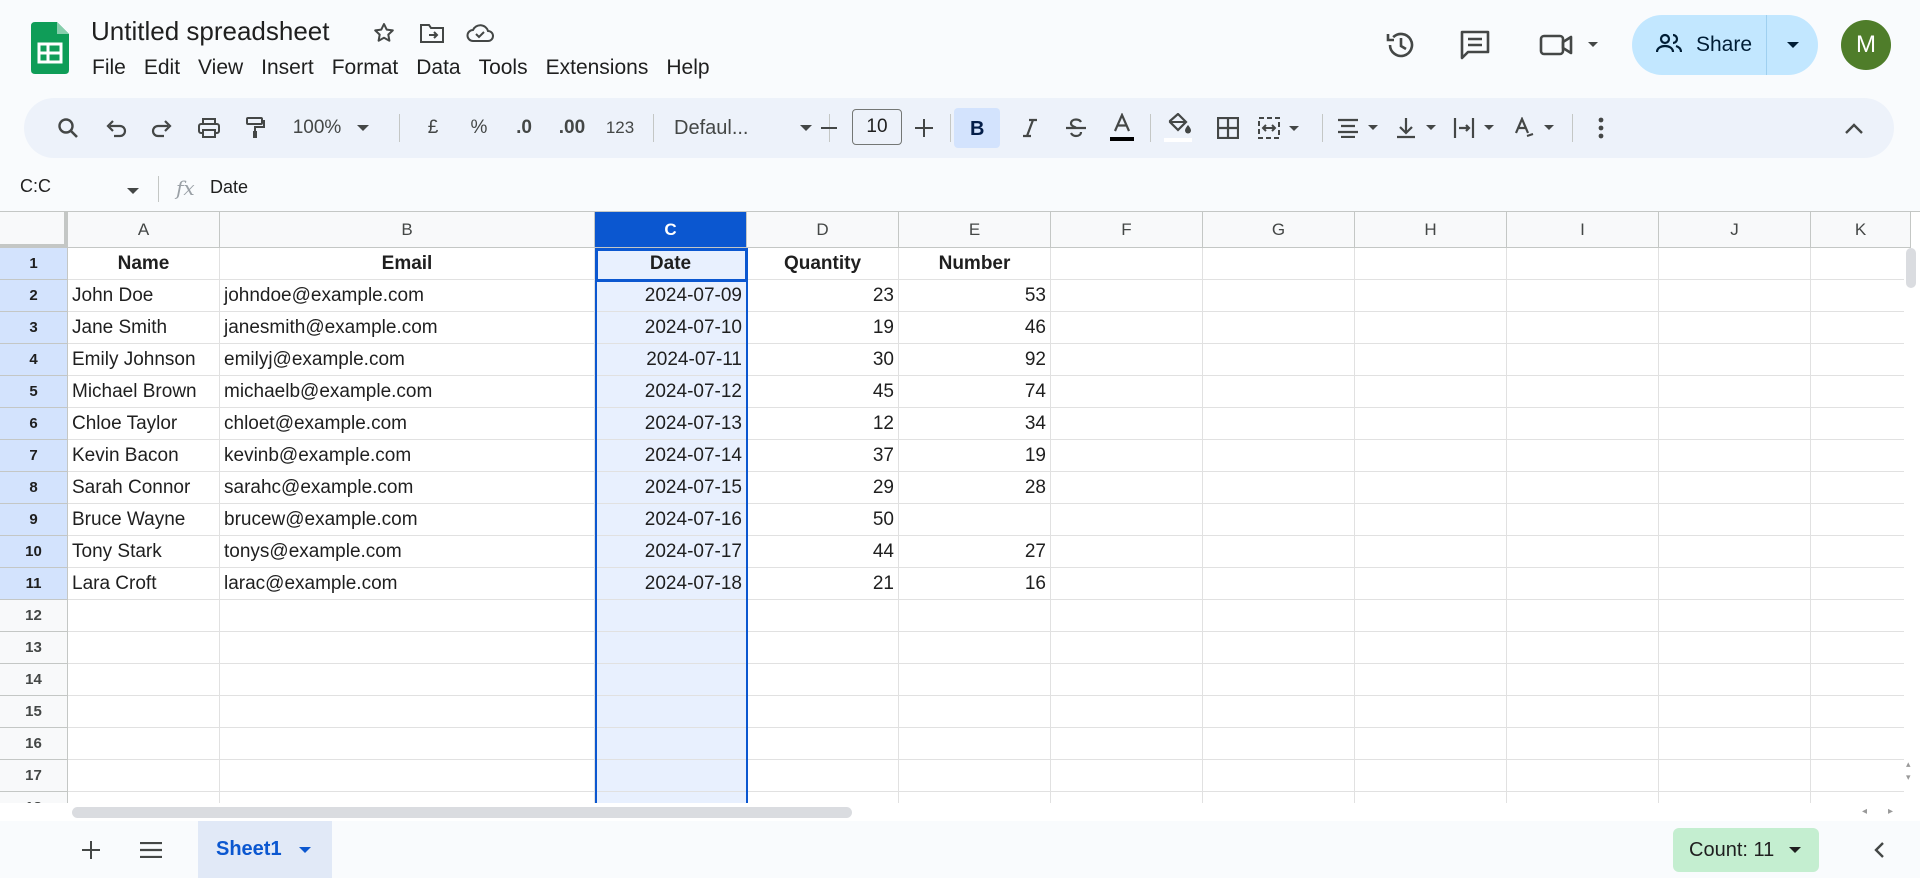  What do you see at coordinates (1735, 392) in the screenshot?
I see `cell-j5` at bounding box center [1735, 392].